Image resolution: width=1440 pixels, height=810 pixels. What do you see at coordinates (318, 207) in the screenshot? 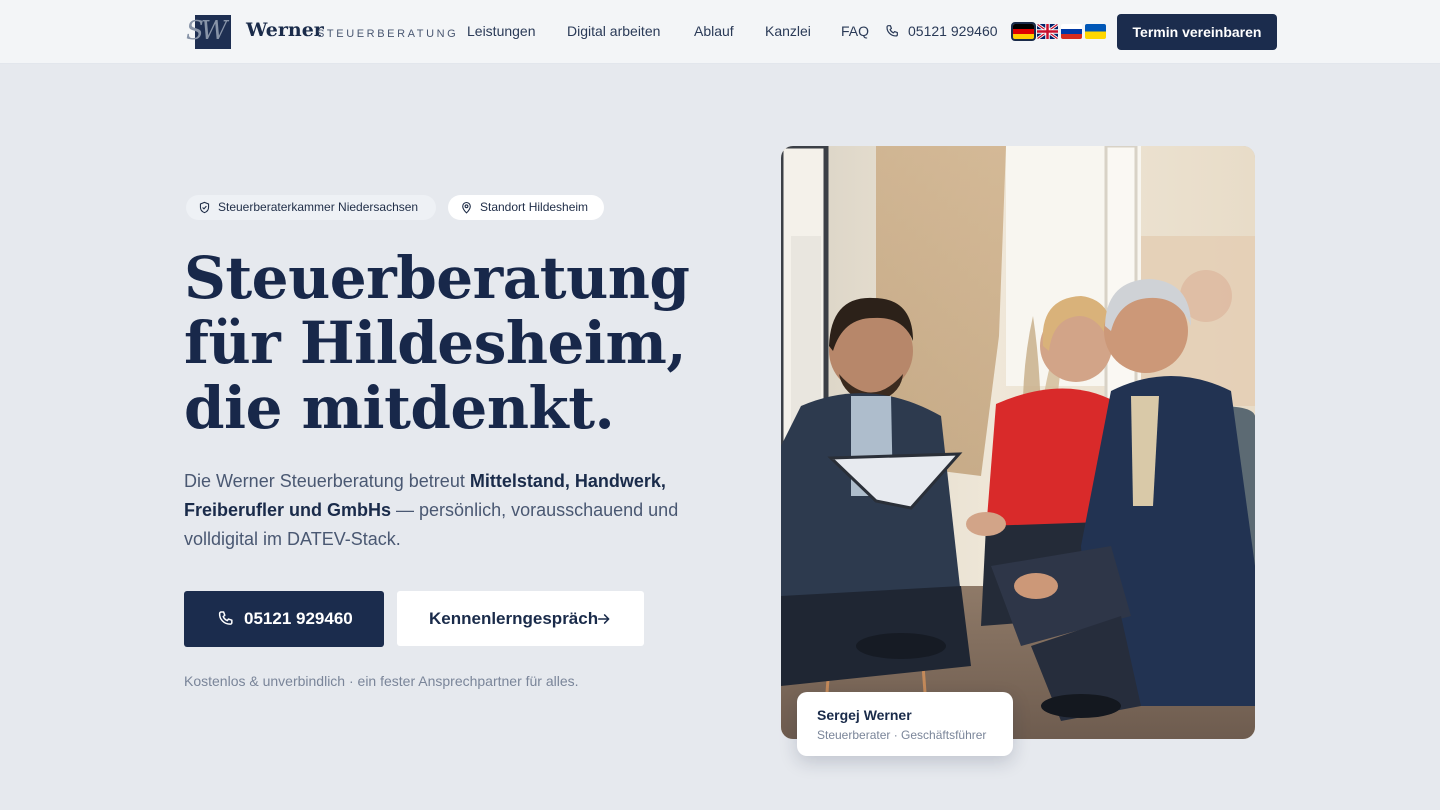
I see `chamber-badge-label: Steuerberaterkammer Niedersachsen` at bounding box center [318, 207].